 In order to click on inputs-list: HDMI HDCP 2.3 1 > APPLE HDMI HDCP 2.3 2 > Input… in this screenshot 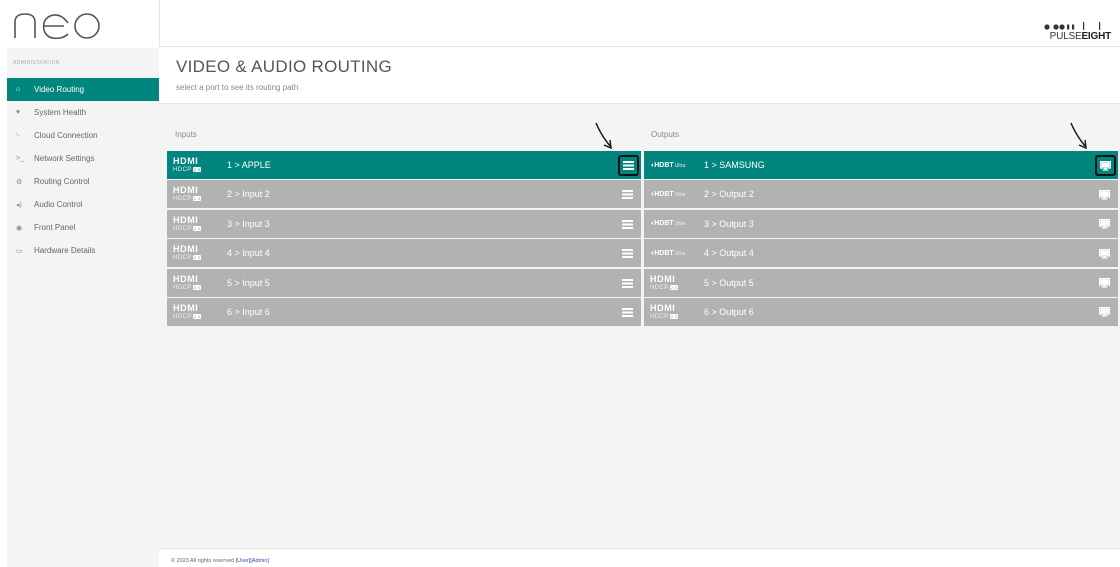, I will do `click(404, 239)`.